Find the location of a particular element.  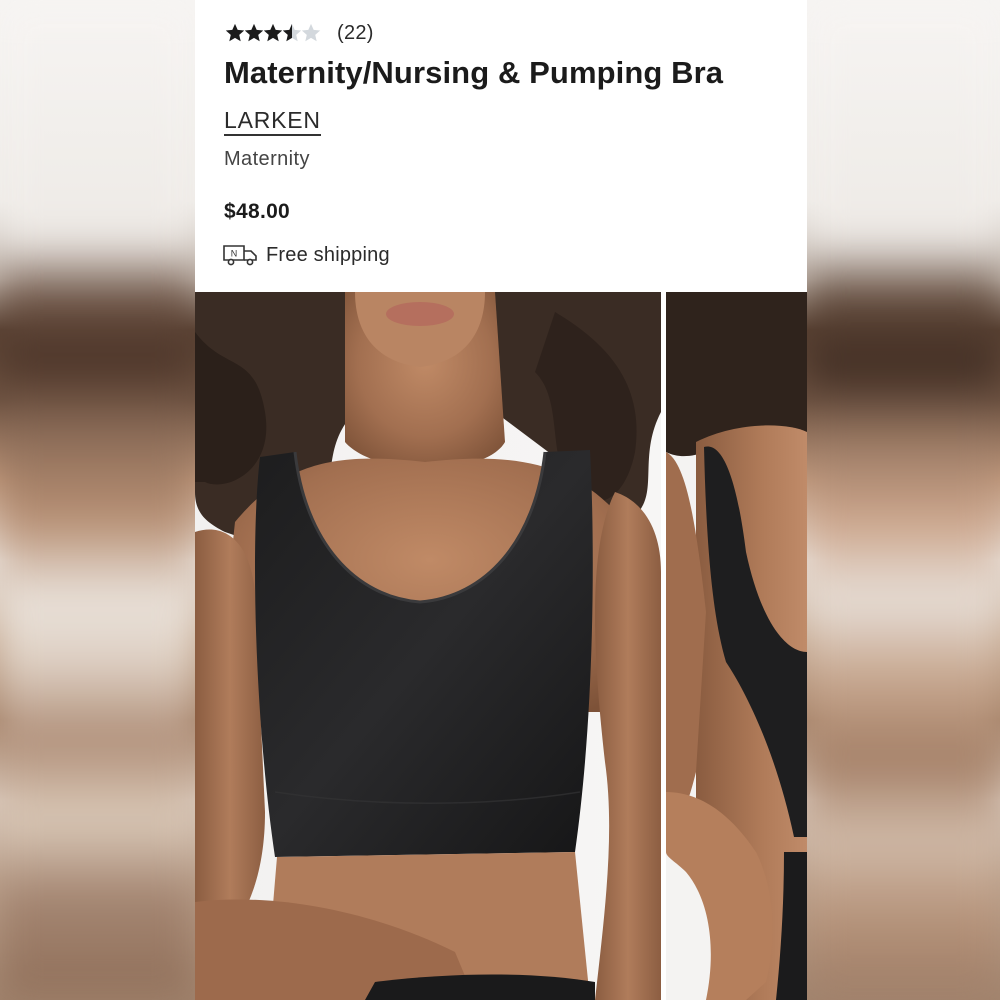

shipping-label: Free shipping is located at coordinates (328, 254).